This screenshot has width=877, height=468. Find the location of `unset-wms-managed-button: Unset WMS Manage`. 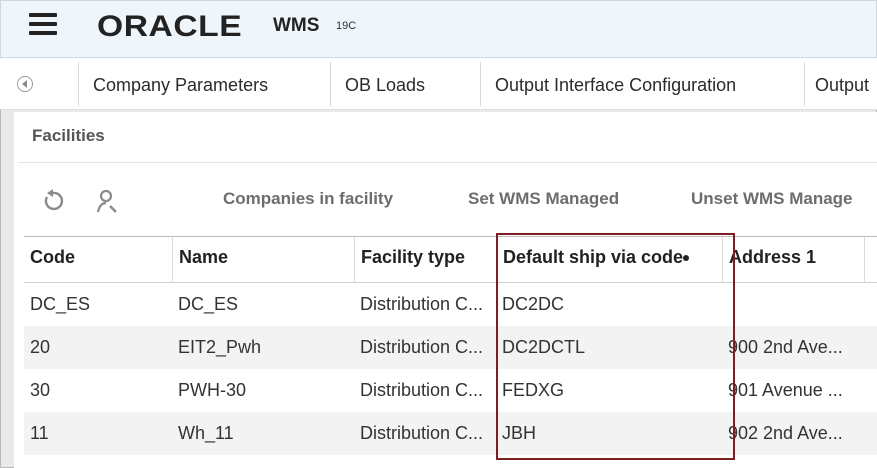

unset-wms-managed-button: Unset WMS Manage is located at coordinates (772, 199).